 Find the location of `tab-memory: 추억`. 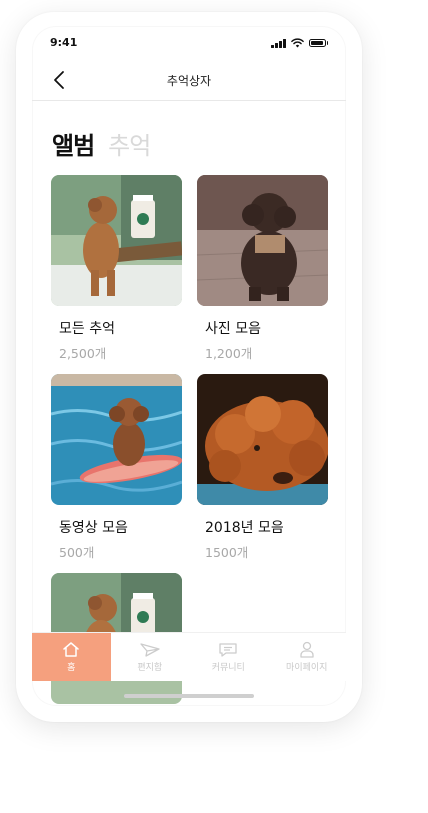

tab-memory: 추억 is located at coordinates (129, 143).